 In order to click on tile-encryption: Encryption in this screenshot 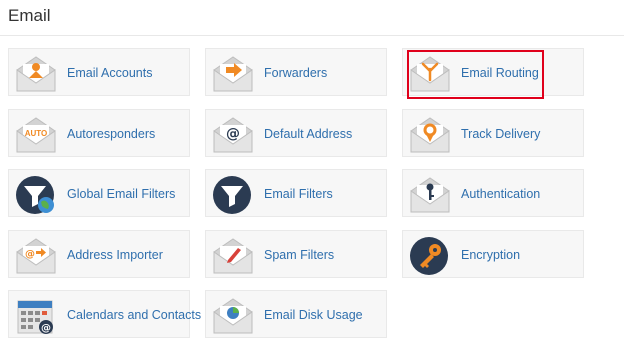, I will do `click(493, 254)`.